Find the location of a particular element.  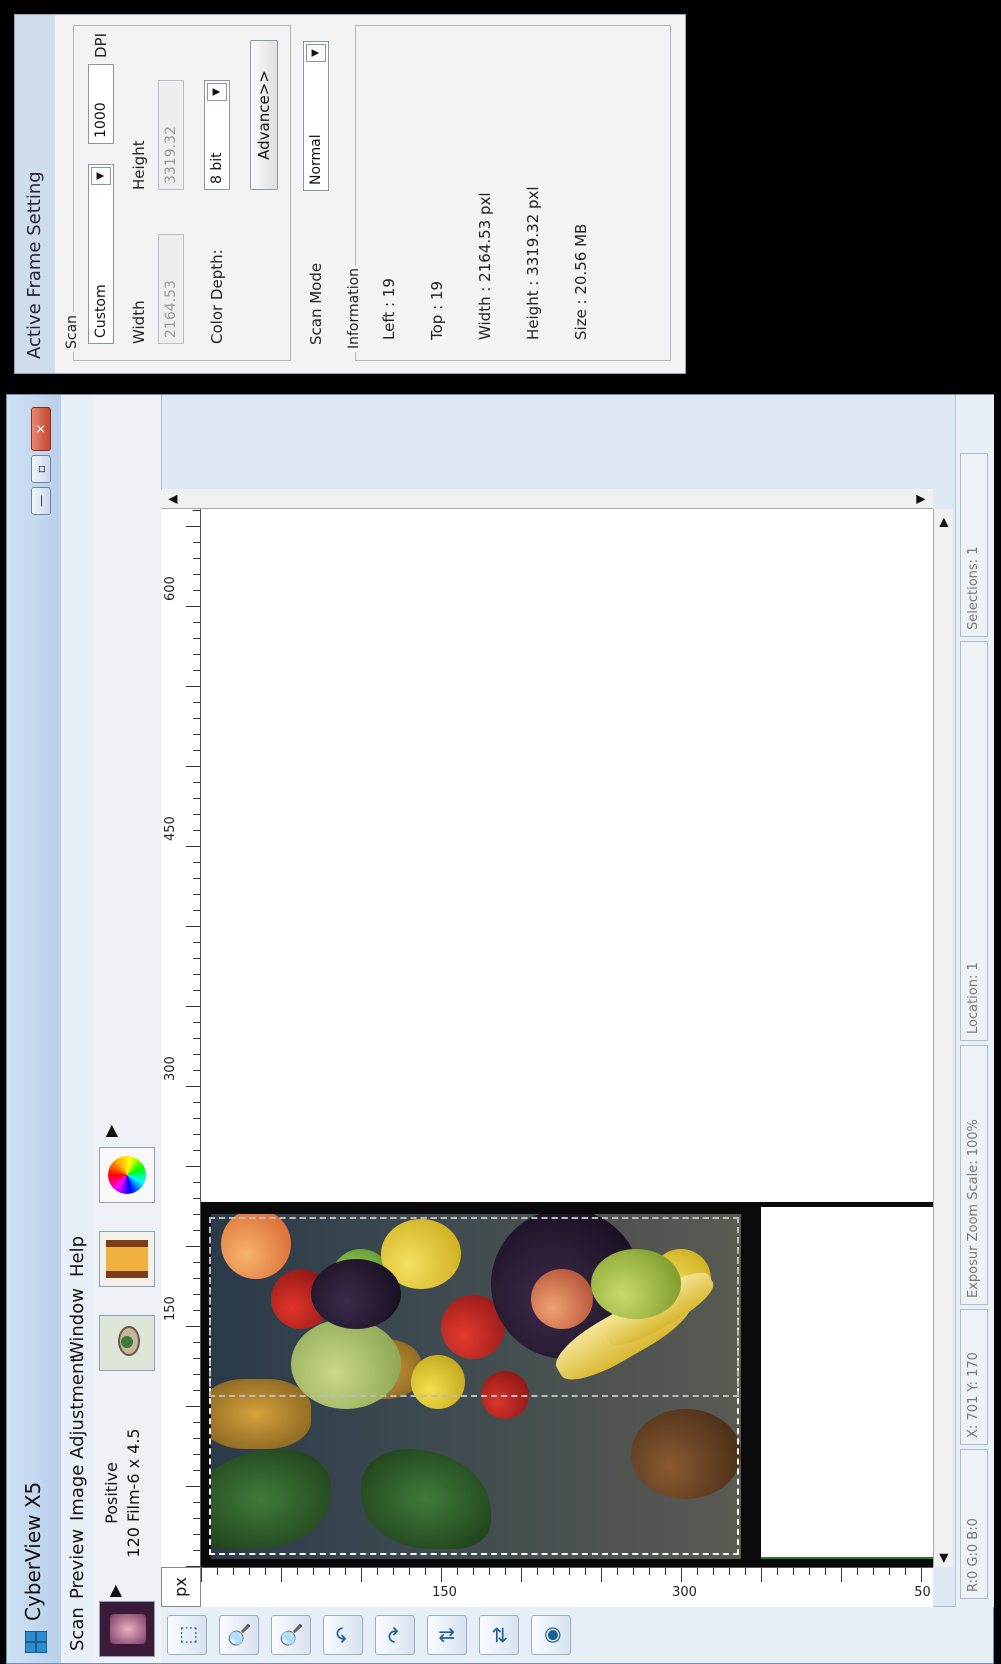

film-info: Positive 120 Film-6 x 4.5 is located at coordinates (123, 1493).